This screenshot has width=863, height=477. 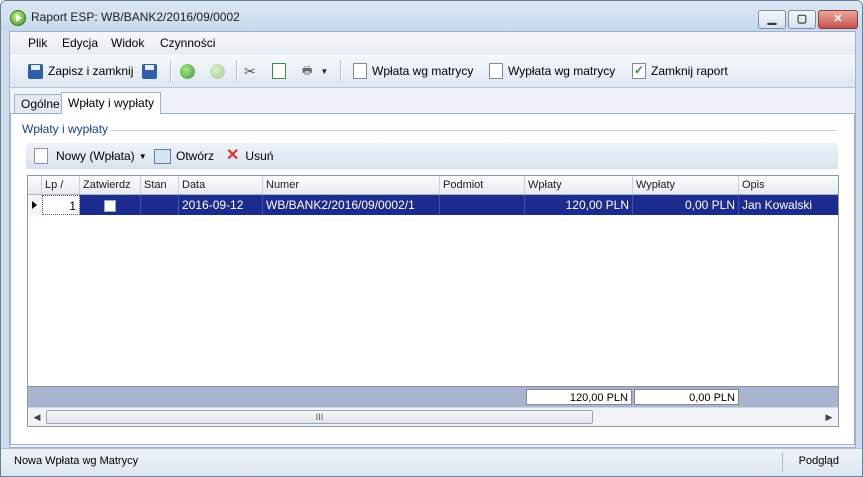 I want to click on save-close-button: Zapisz i zamknij, so click(x=80, y=71).